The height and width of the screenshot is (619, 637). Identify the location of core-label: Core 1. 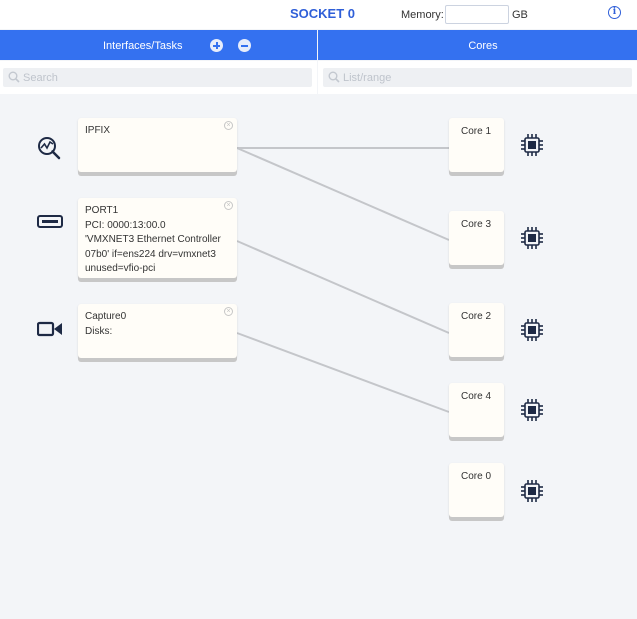
(476, 131).